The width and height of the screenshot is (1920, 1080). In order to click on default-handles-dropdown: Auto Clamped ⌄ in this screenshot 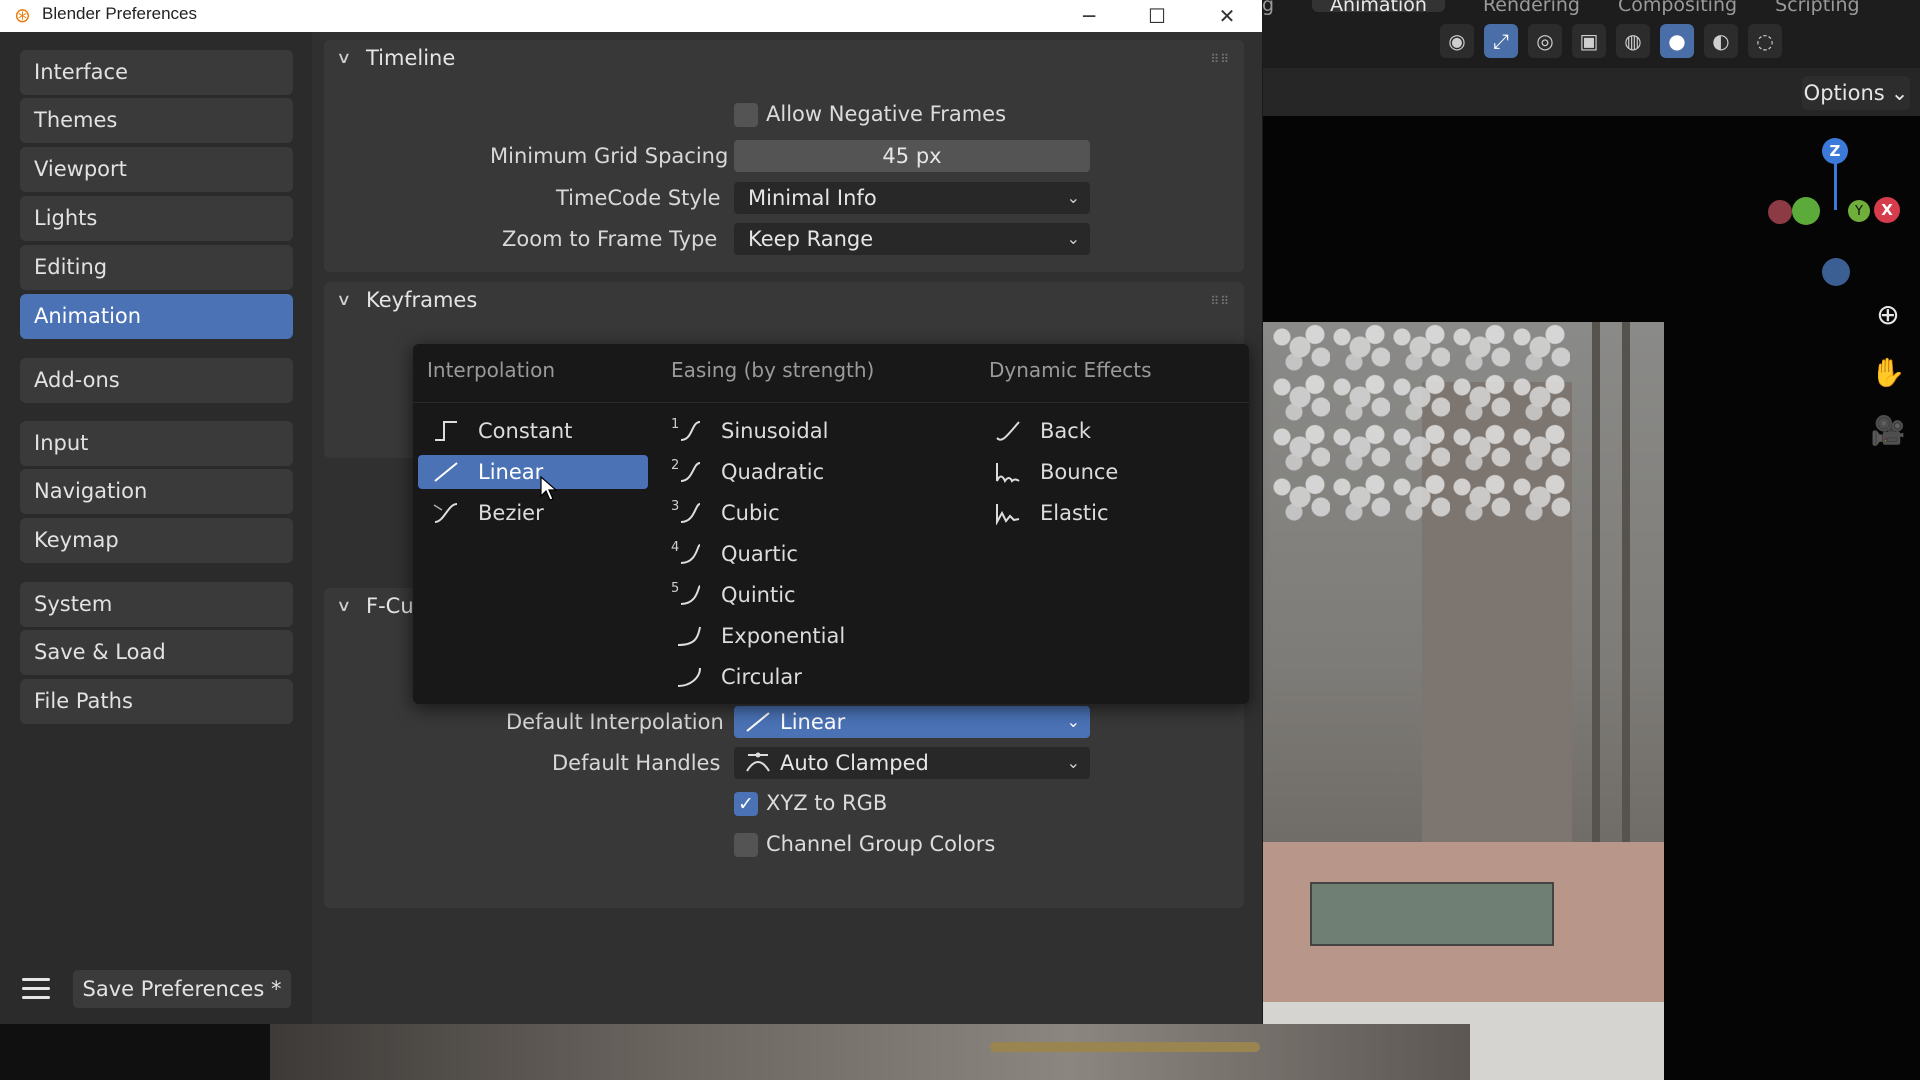, I will do `click(912, 763)`.